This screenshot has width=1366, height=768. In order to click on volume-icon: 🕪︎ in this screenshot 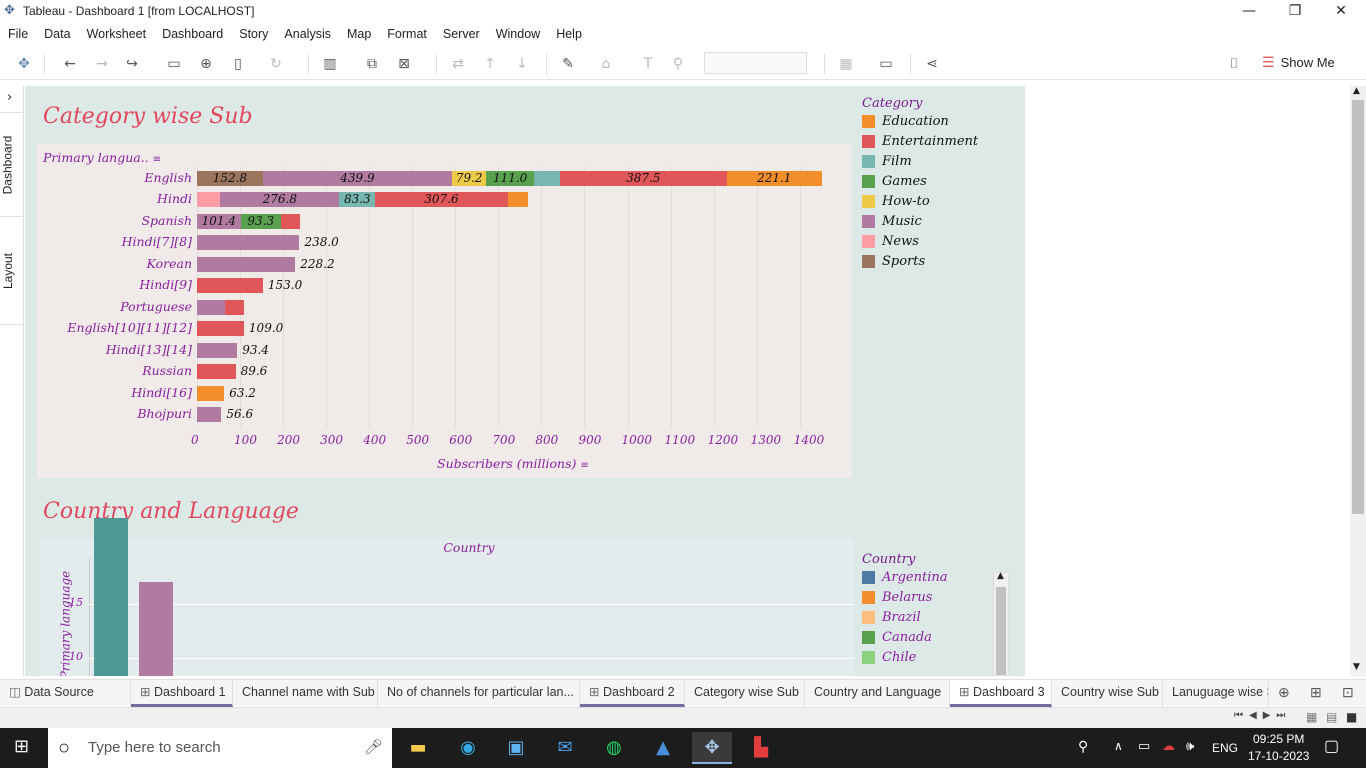, I will do `click(1190, 746)`.